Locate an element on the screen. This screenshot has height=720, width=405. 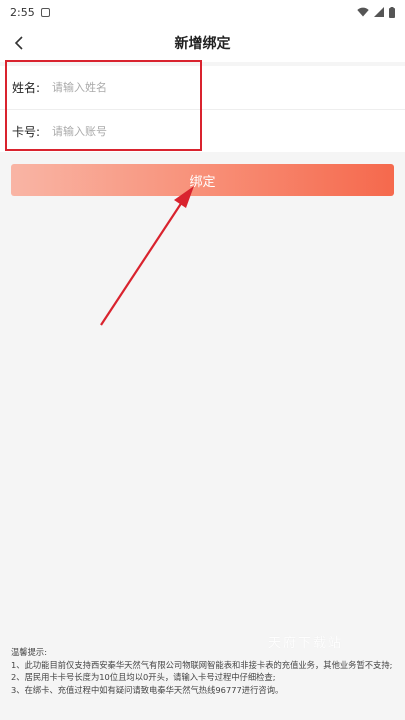
notification-app-icon is located at coordinates (45, 12).